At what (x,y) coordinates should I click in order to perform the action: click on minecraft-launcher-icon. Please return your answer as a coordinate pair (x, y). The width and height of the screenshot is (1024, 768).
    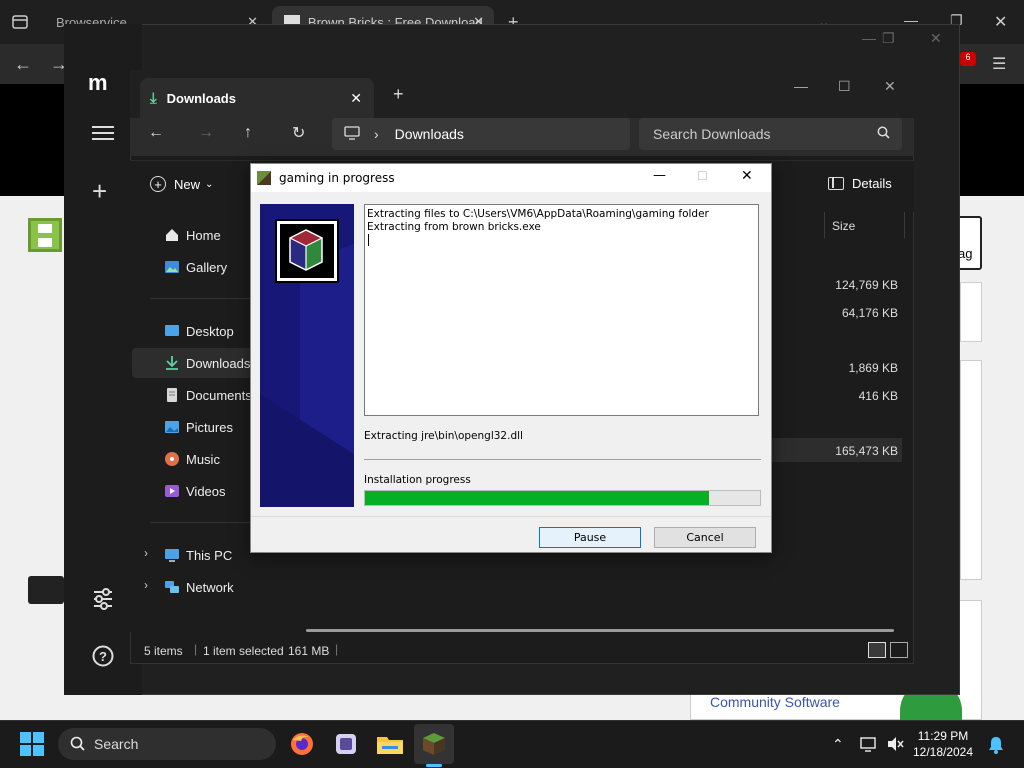
    Looking at the image, I should click on (434, 744).